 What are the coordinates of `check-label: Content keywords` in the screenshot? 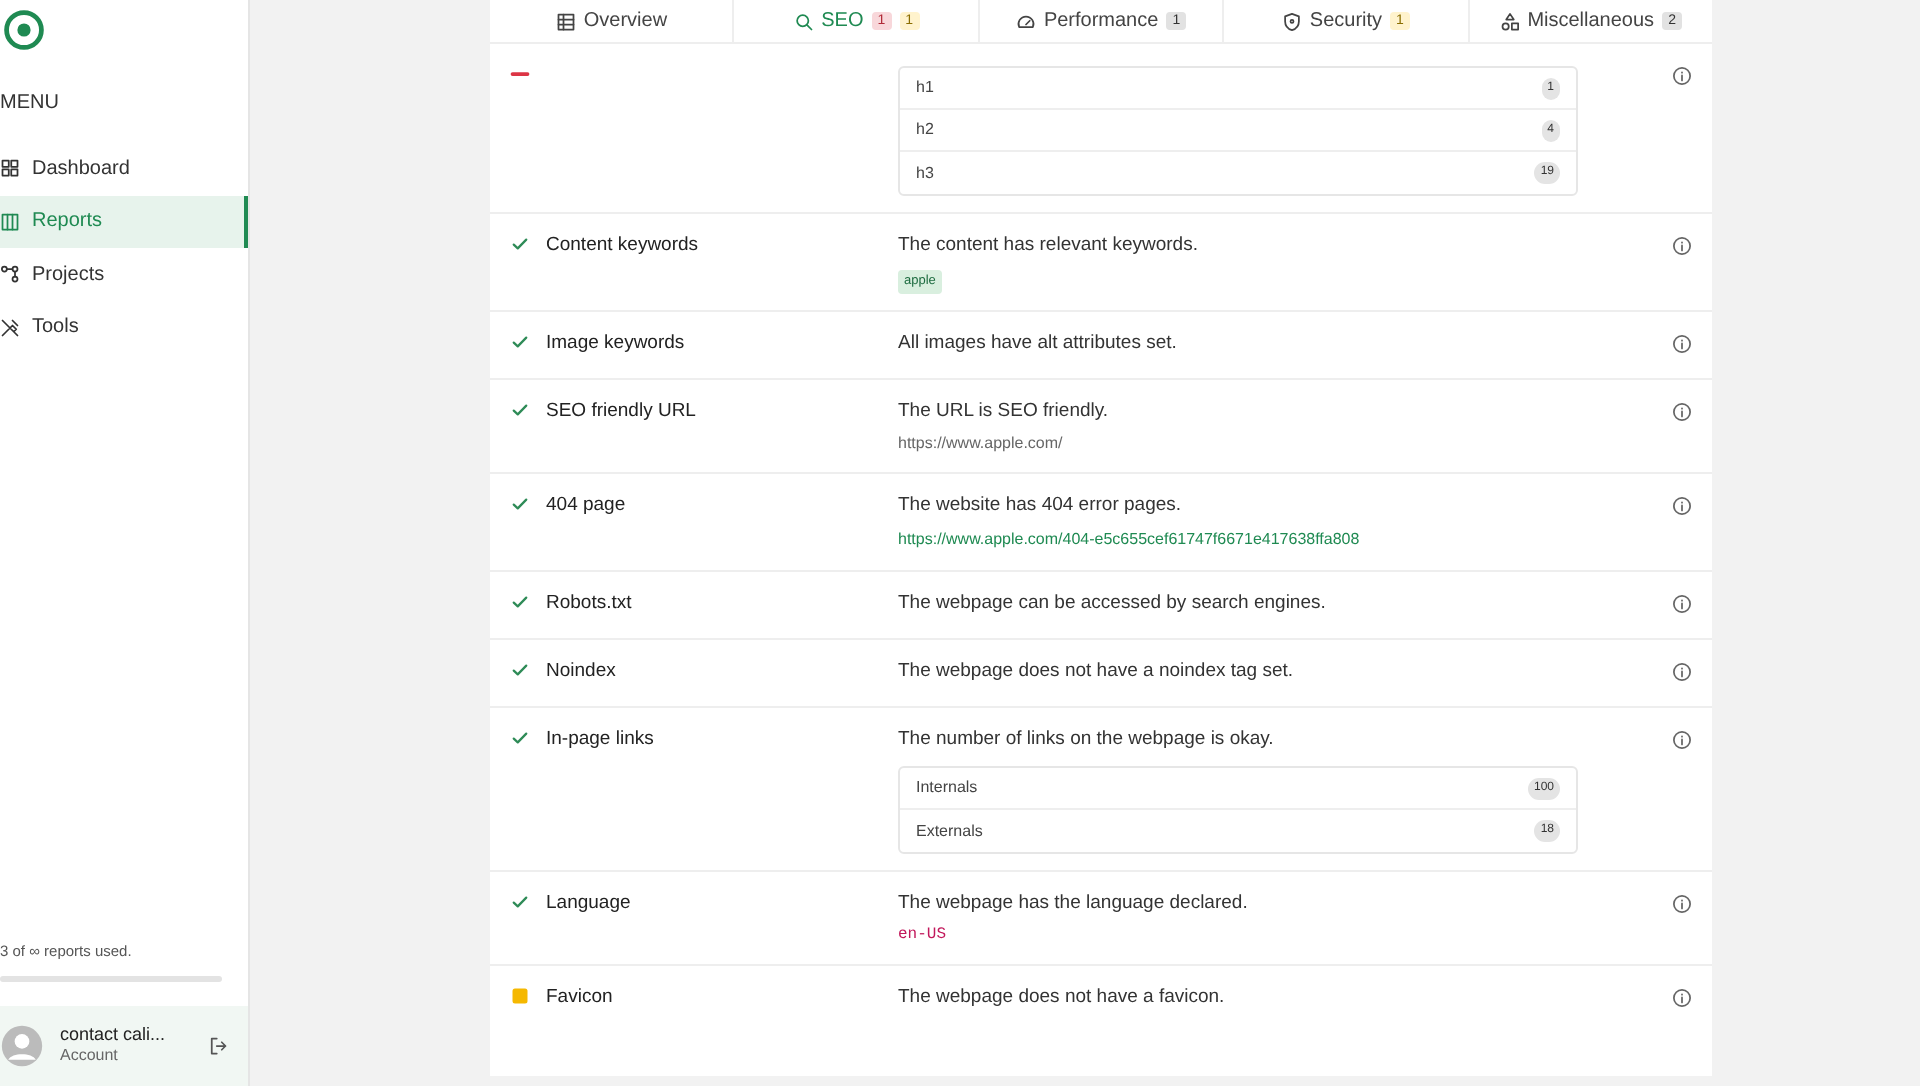 It's located at (622, 246).